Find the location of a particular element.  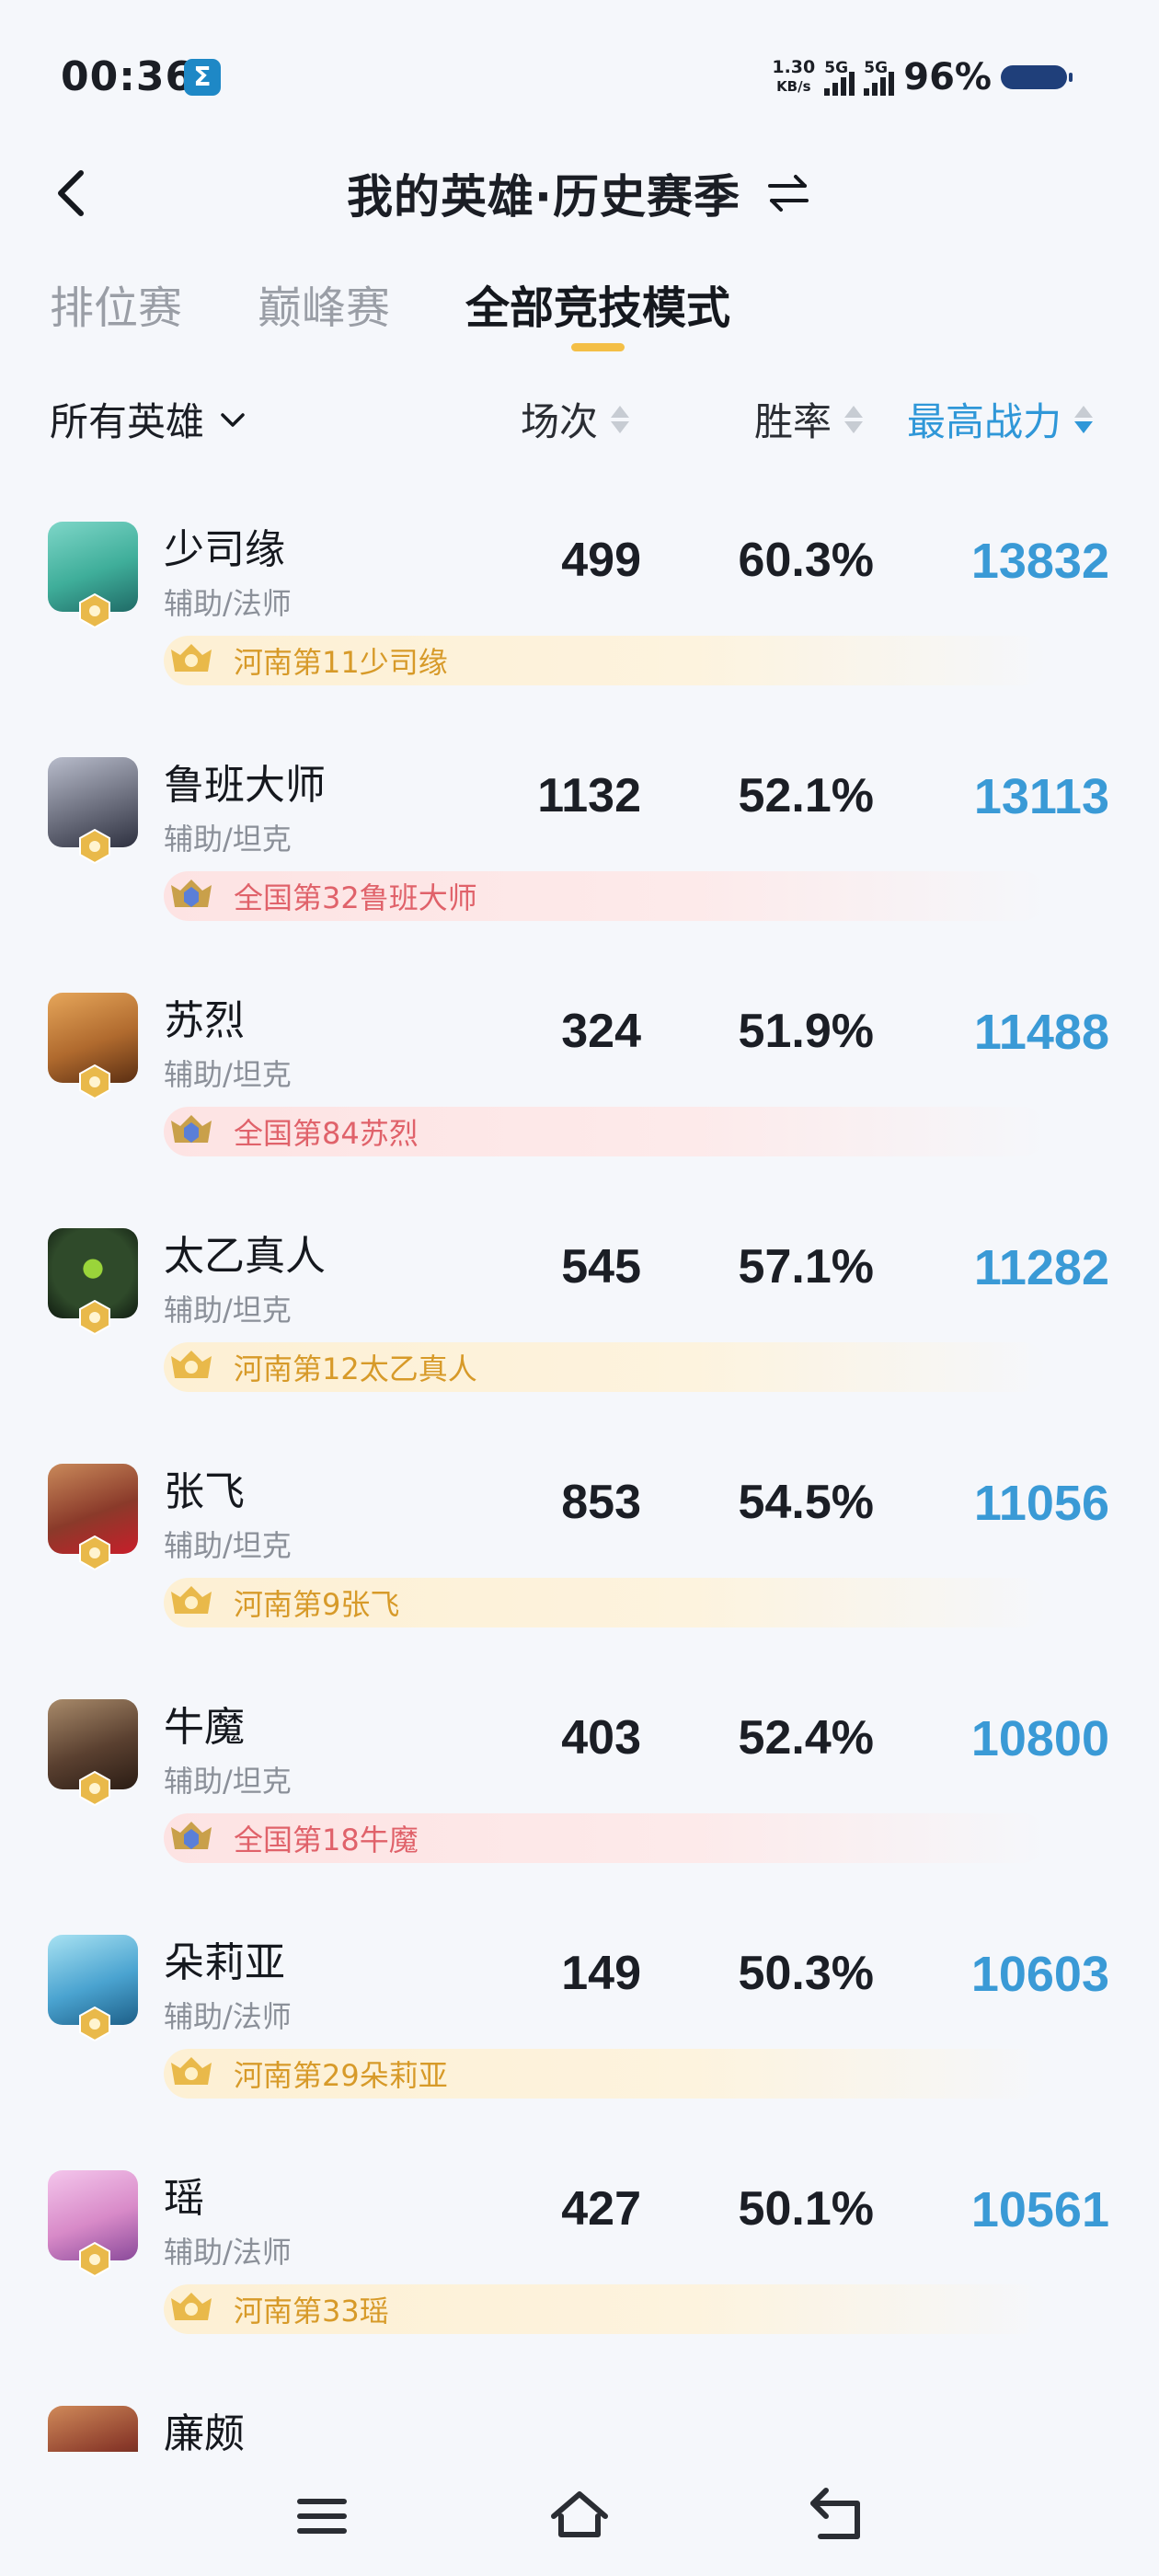

rank-text: 河南第12太乙真人 is located at coordinates (355, 1368).